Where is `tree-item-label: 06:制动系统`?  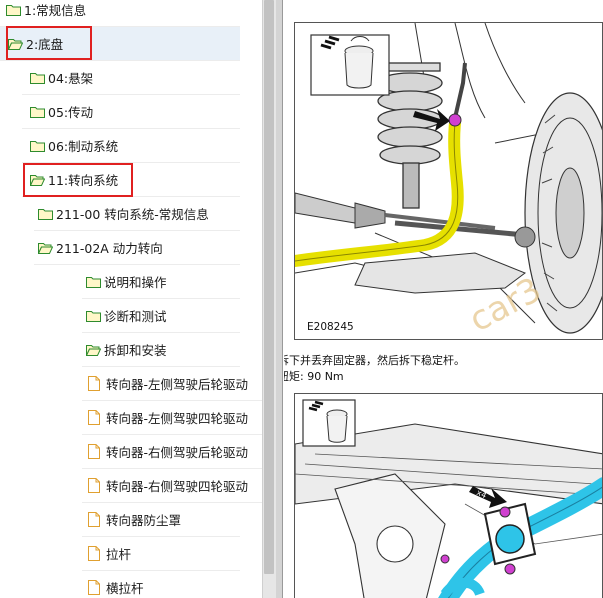
tree-item-label: 06:制动系统 is located at coordinates (83, 146).